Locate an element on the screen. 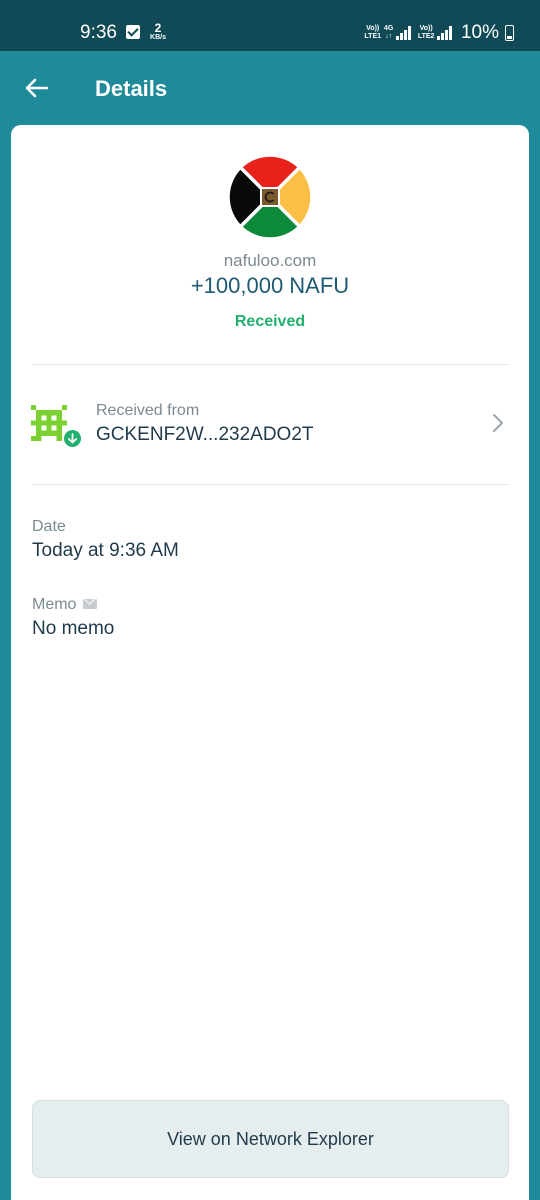  transaction-amount: +100,000 NAFU is located at coordinates (270, 285).